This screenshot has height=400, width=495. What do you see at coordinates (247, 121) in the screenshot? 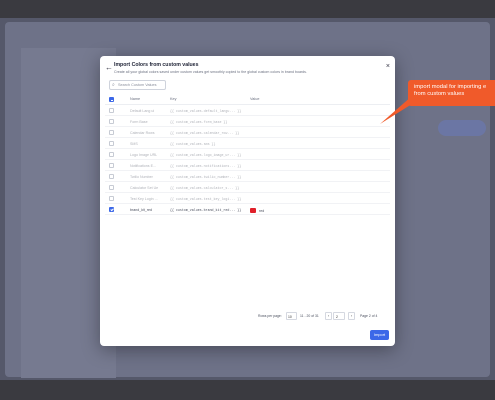
I see `table-row: Form Base {{ custom_values.form_base }}` at bounding box center [247, 121].